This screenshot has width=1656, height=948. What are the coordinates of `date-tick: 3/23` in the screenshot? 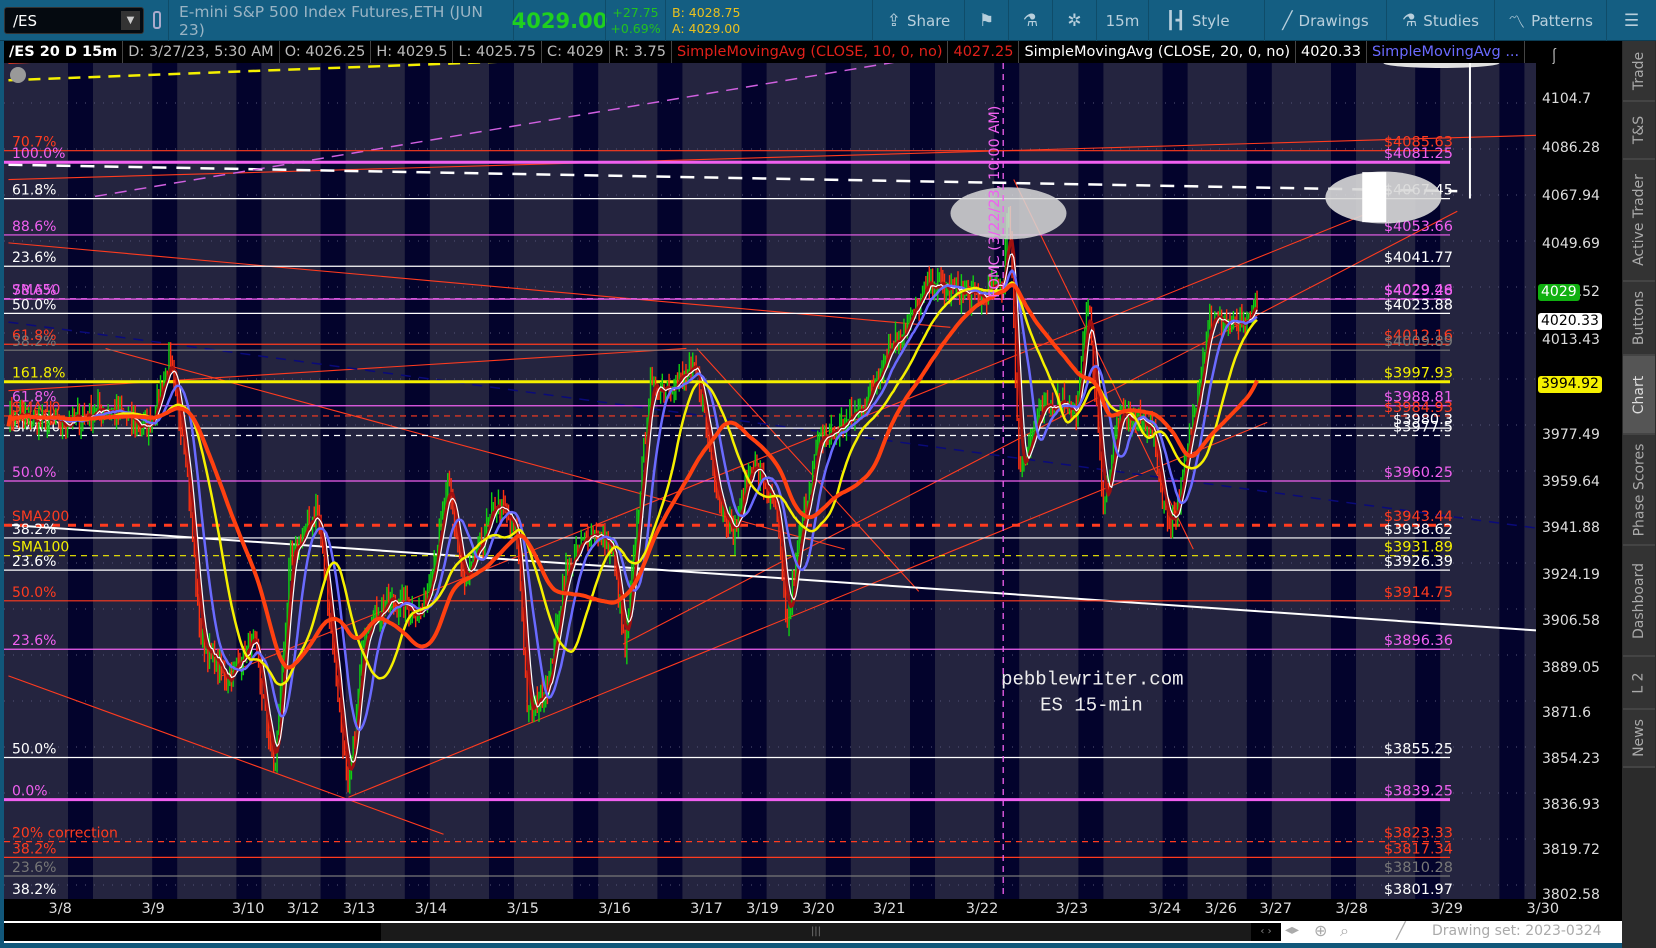 It's located at (1072, 909).